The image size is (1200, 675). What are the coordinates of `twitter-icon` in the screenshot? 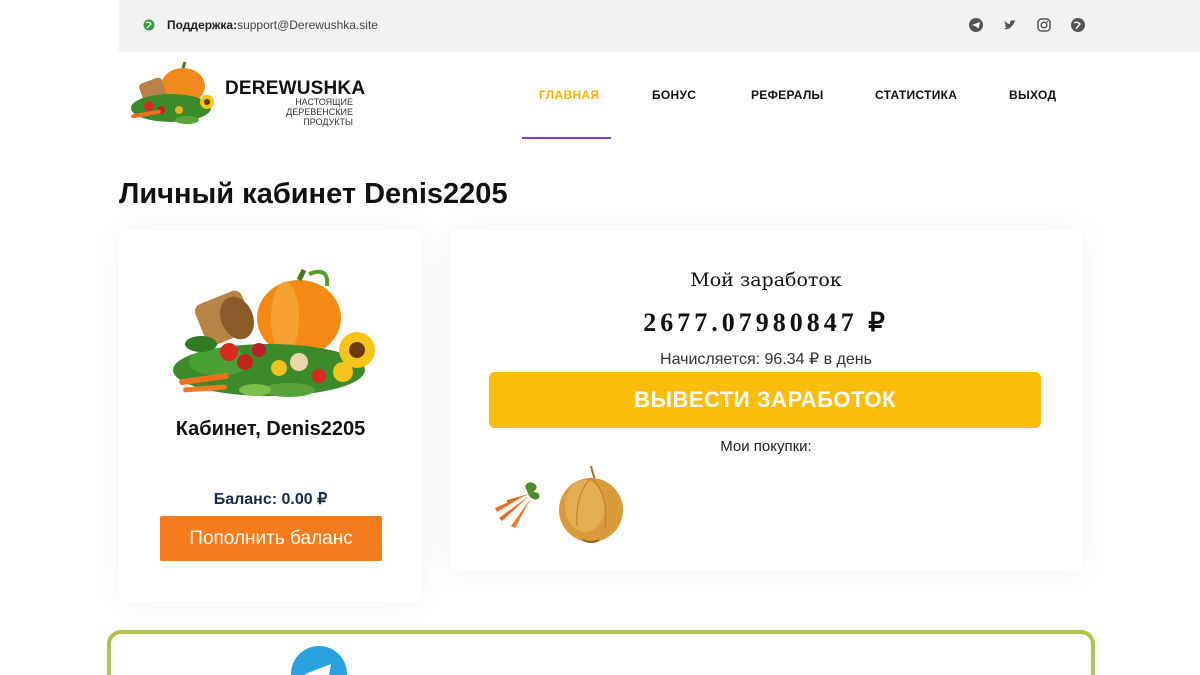 It's located at (1010, 25).